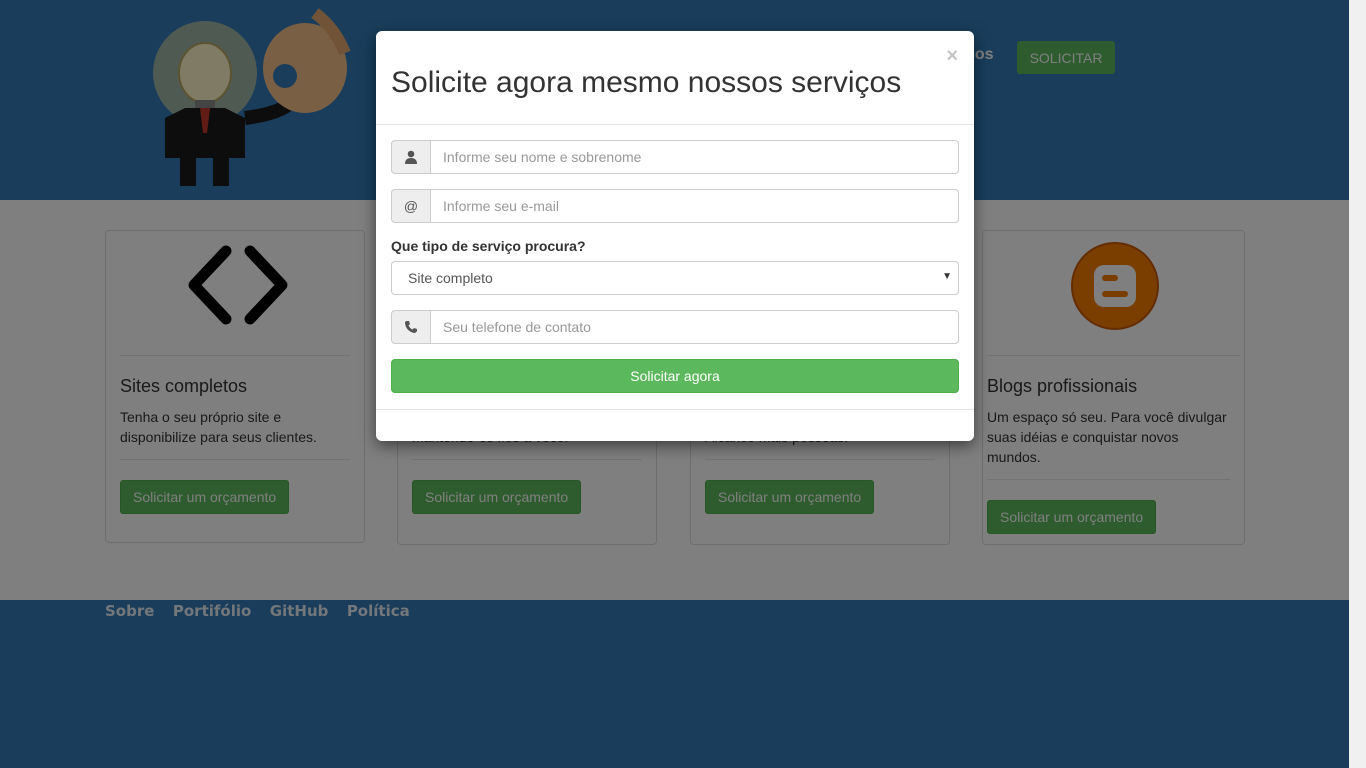  Describe the element at coordinates (694, 206) in the screenshot. I see `email-input` at that location.